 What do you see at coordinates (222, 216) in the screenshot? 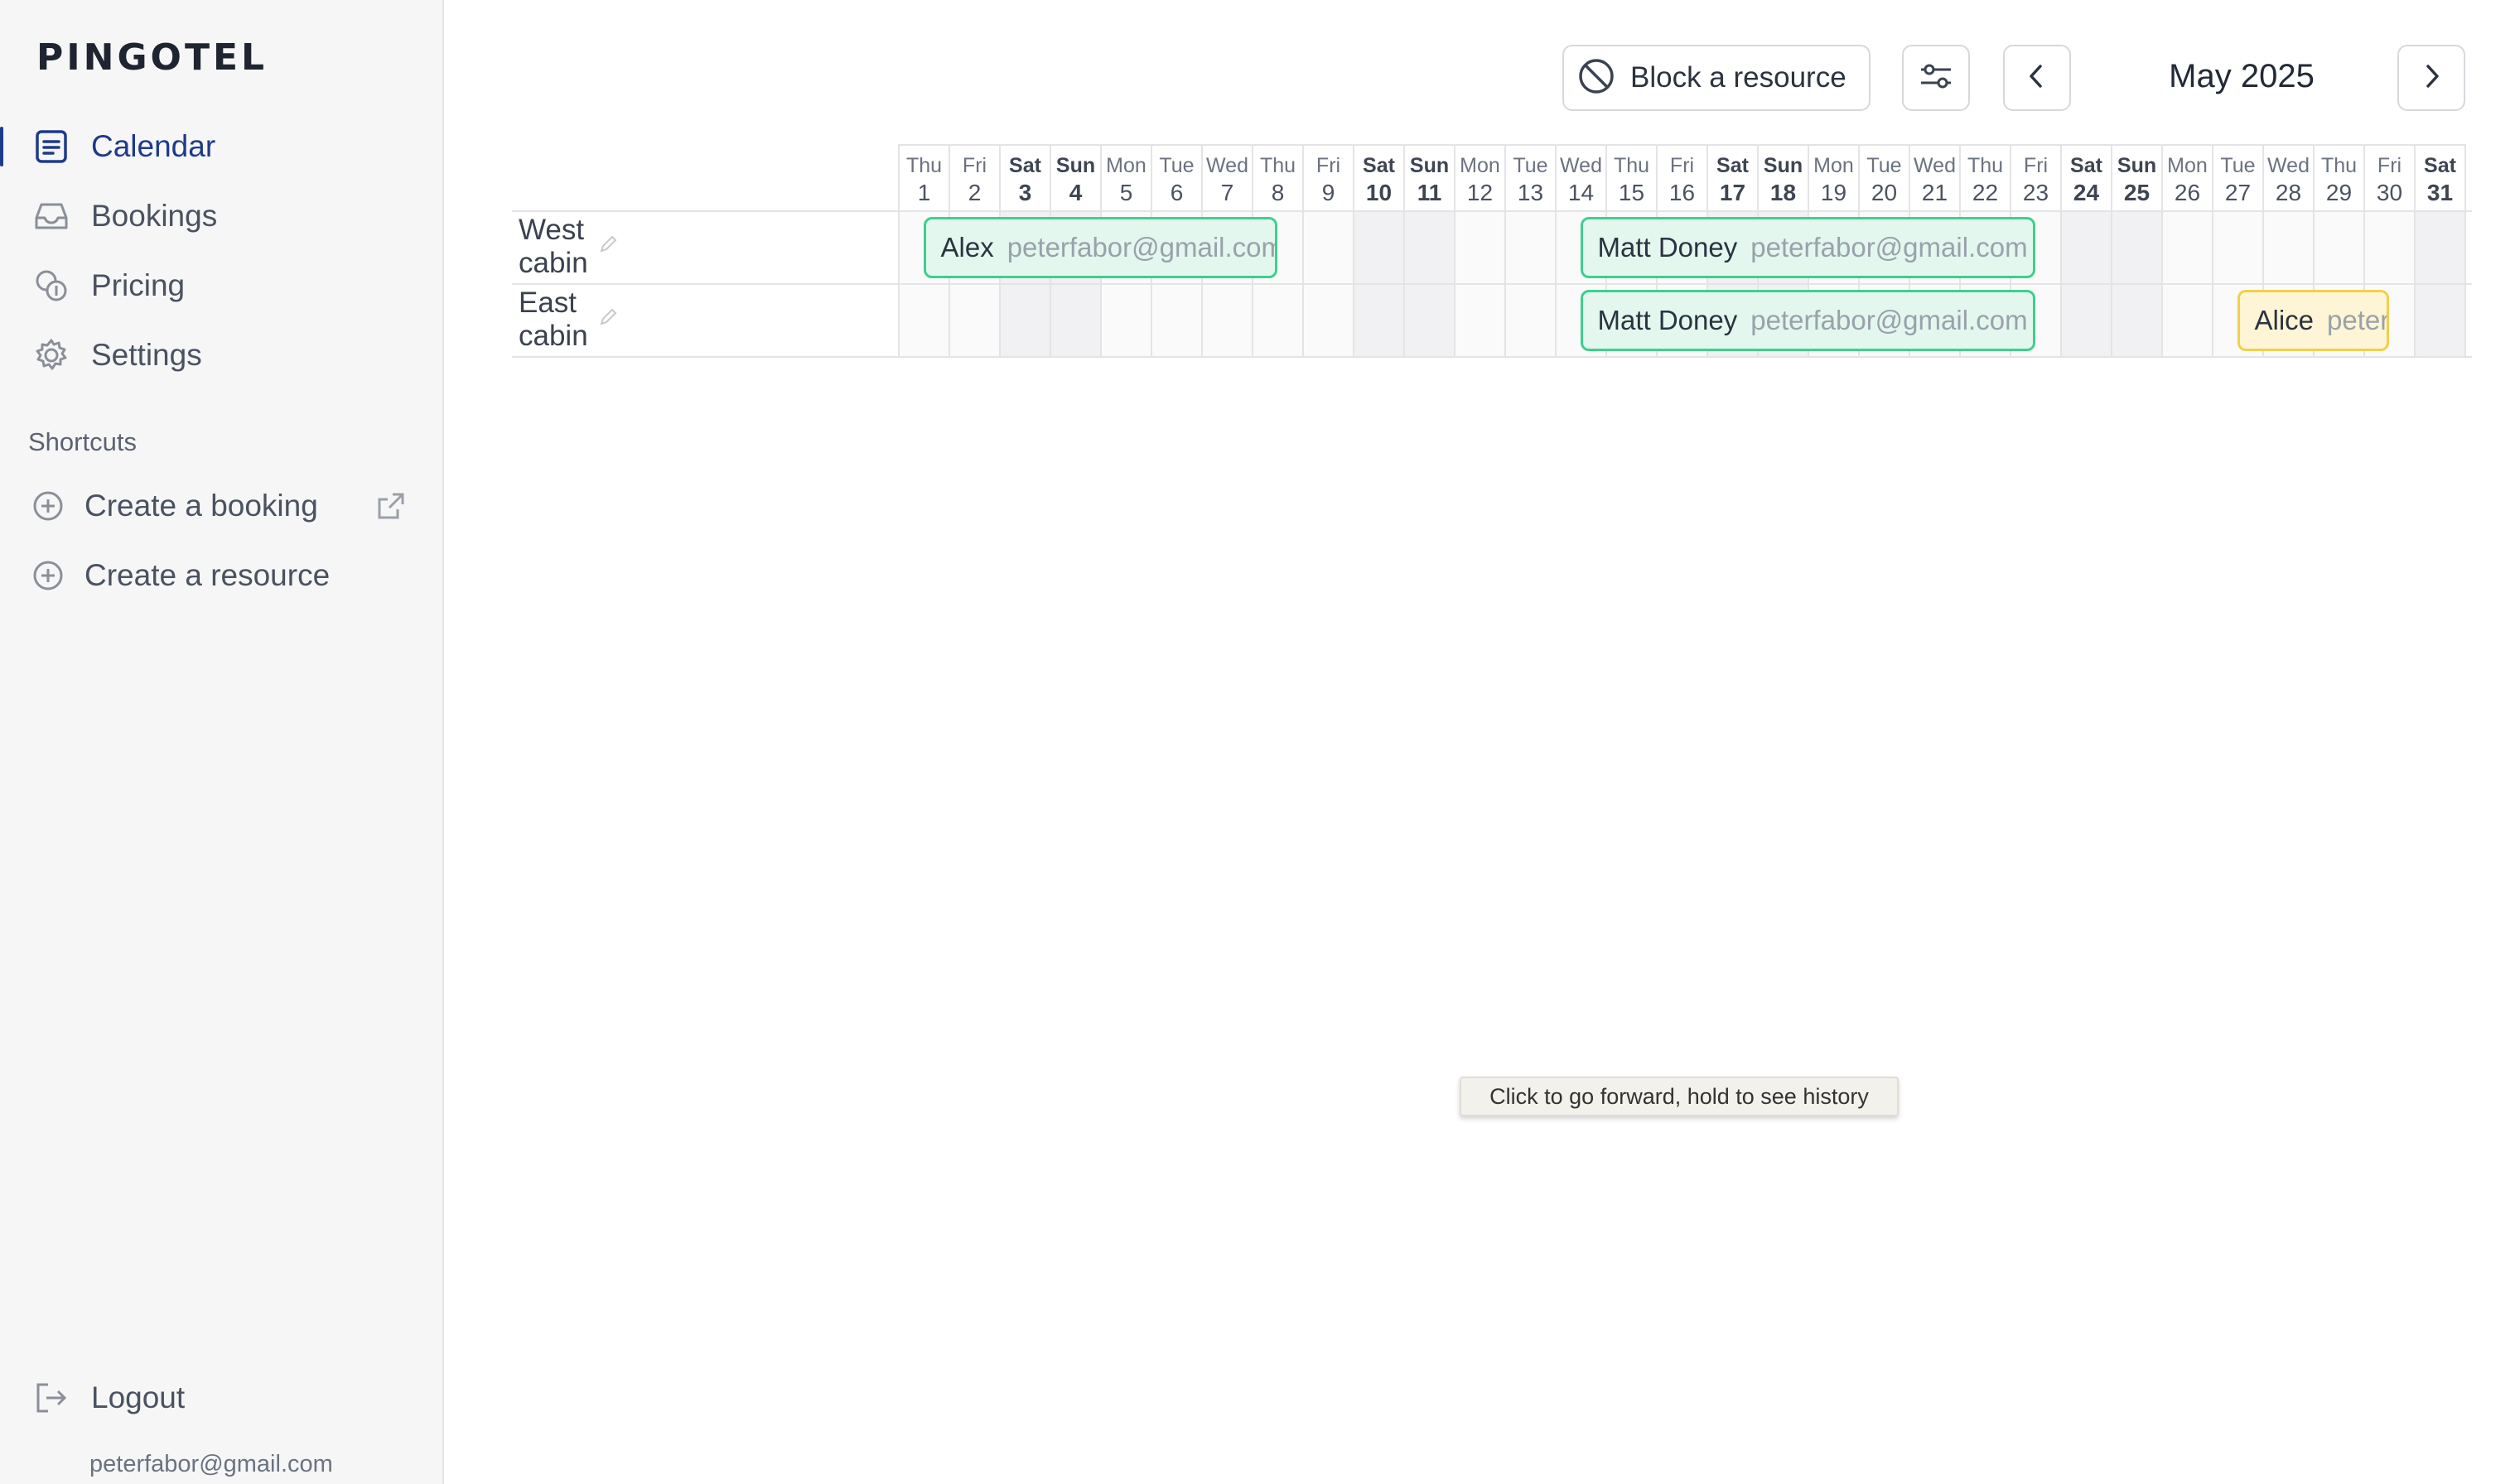
I see `sidebar-item-bookings: Bookings` at bounding box center [222, 216].